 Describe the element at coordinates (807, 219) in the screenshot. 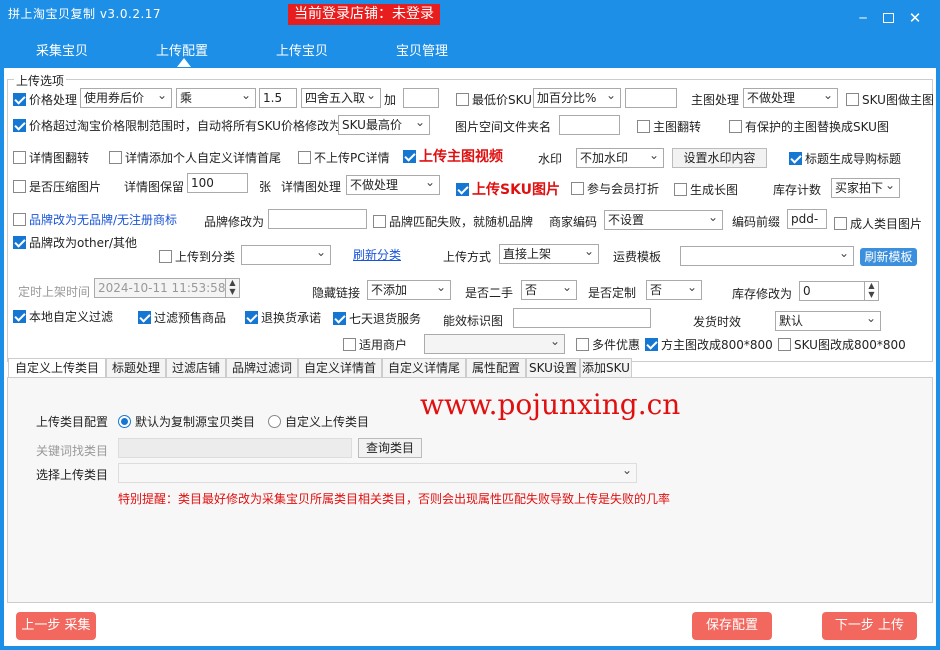

I see `code-prefix-input: pdd-` at that location.